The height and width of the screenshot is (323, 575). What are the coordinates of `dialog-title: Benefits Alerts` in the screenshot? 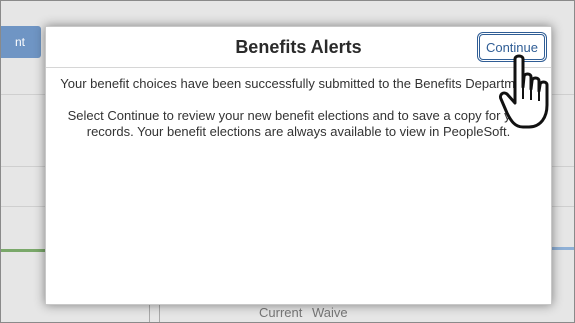 It's located at (298, 47).